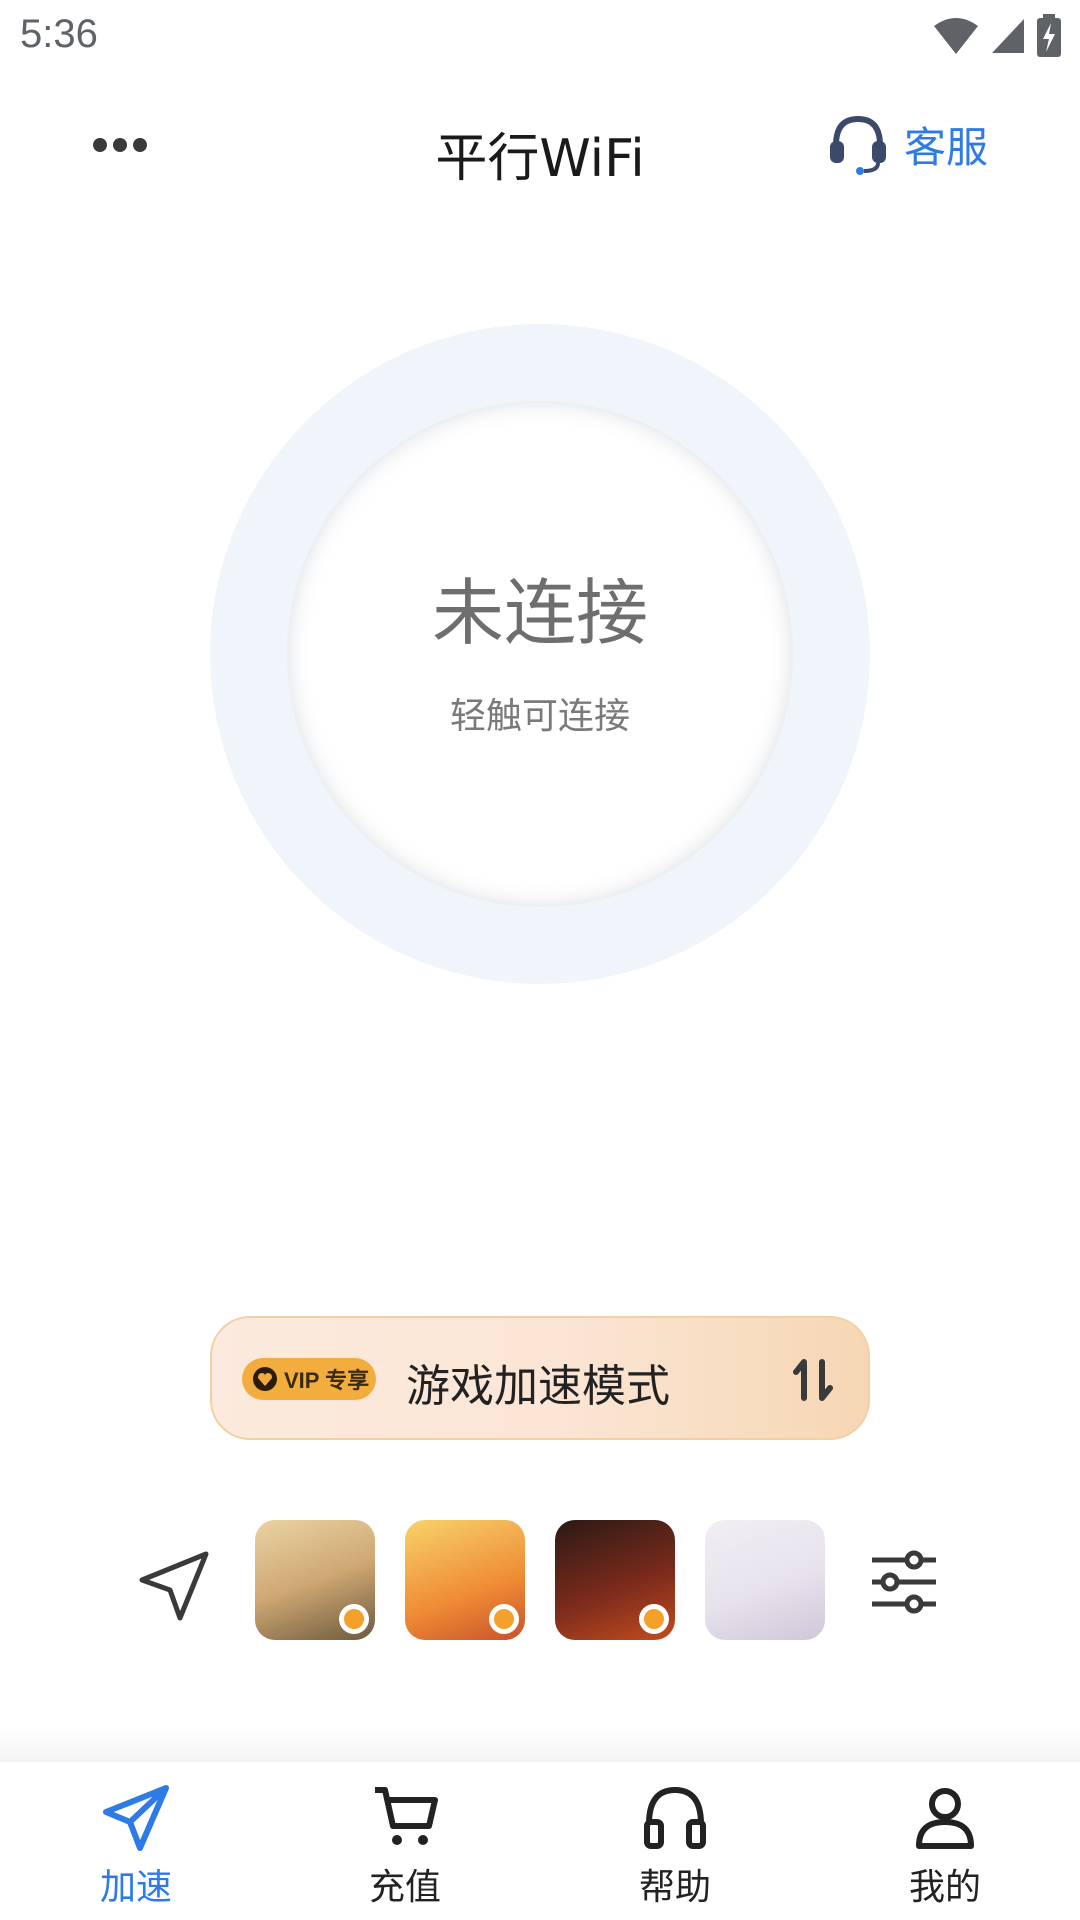 The image size is (1080, 1920). Describe the element at coordinates (538, 1386) in the screenshot. I see `mode-label: 游戏加速模式` at that location.